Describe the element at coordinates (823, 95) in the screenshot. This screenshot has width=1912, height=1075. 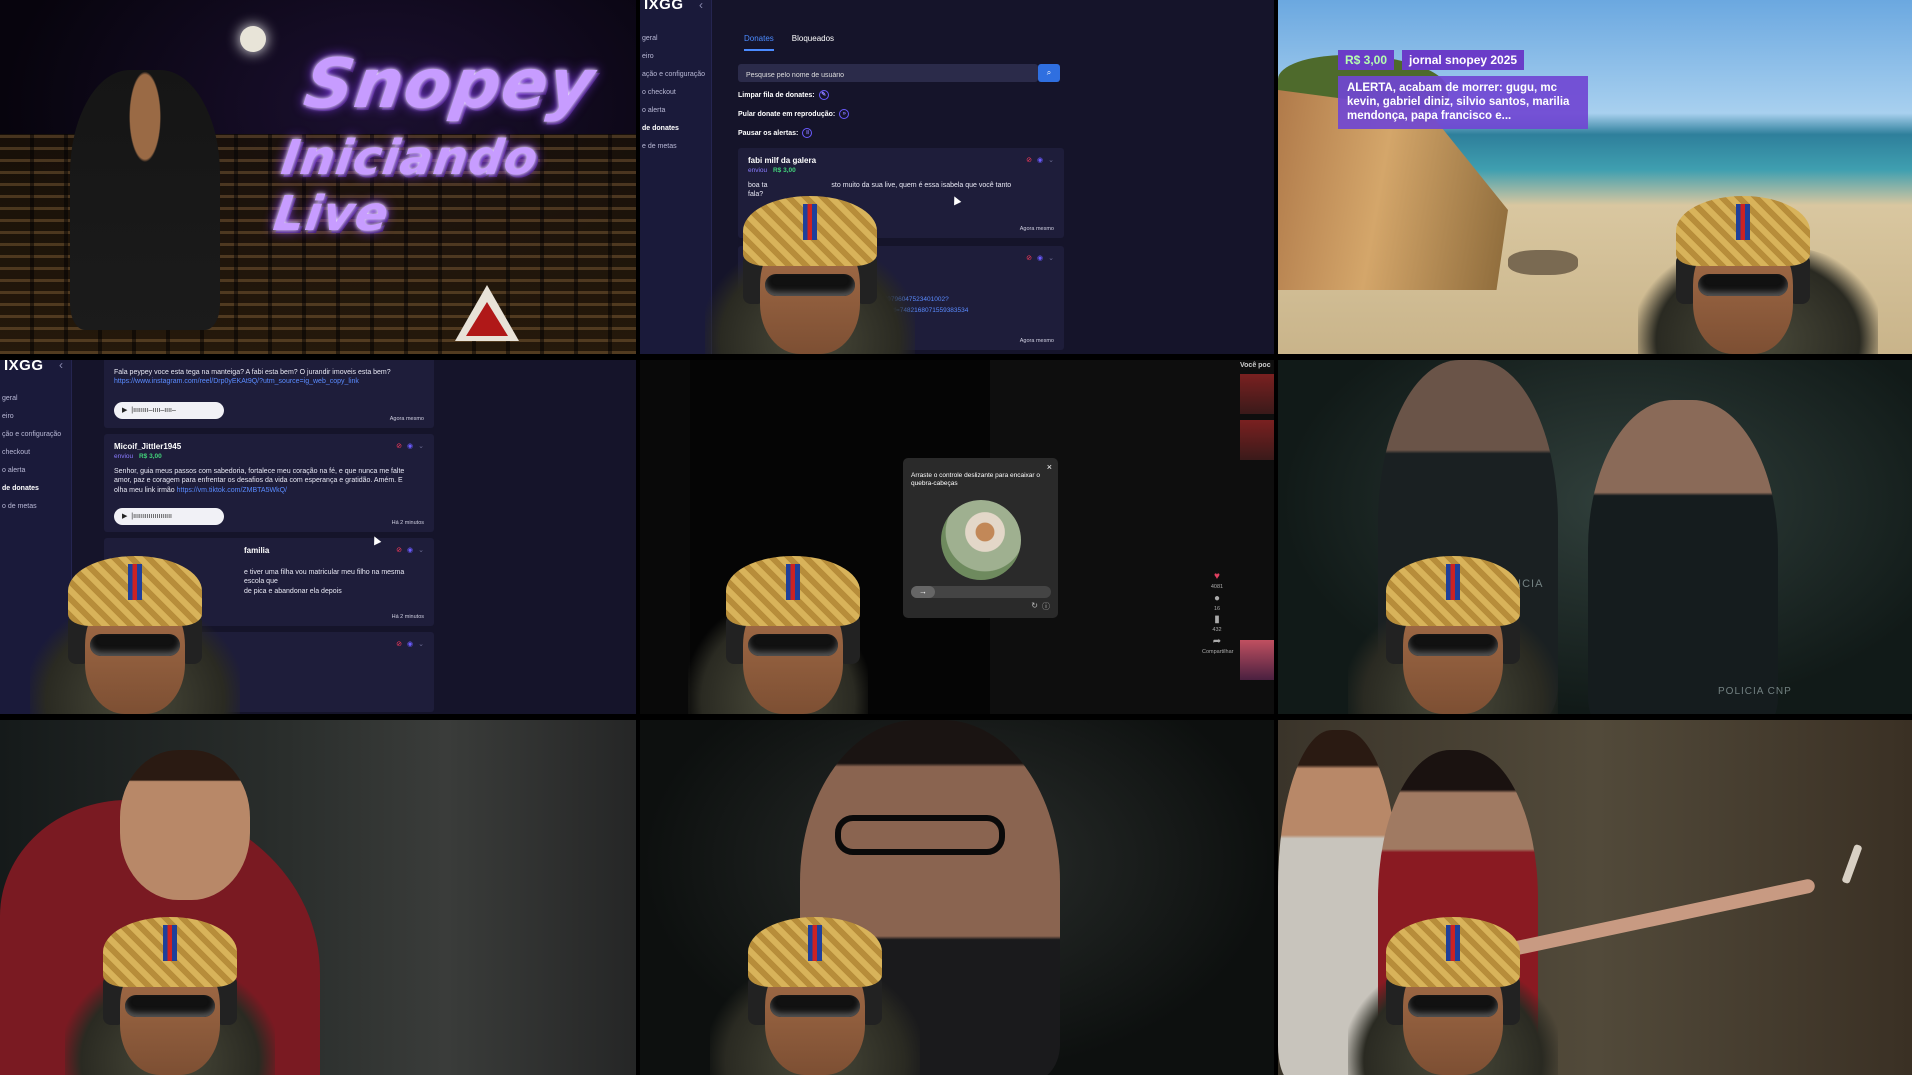
I see `clear-queue-icon: ✎` at that location.